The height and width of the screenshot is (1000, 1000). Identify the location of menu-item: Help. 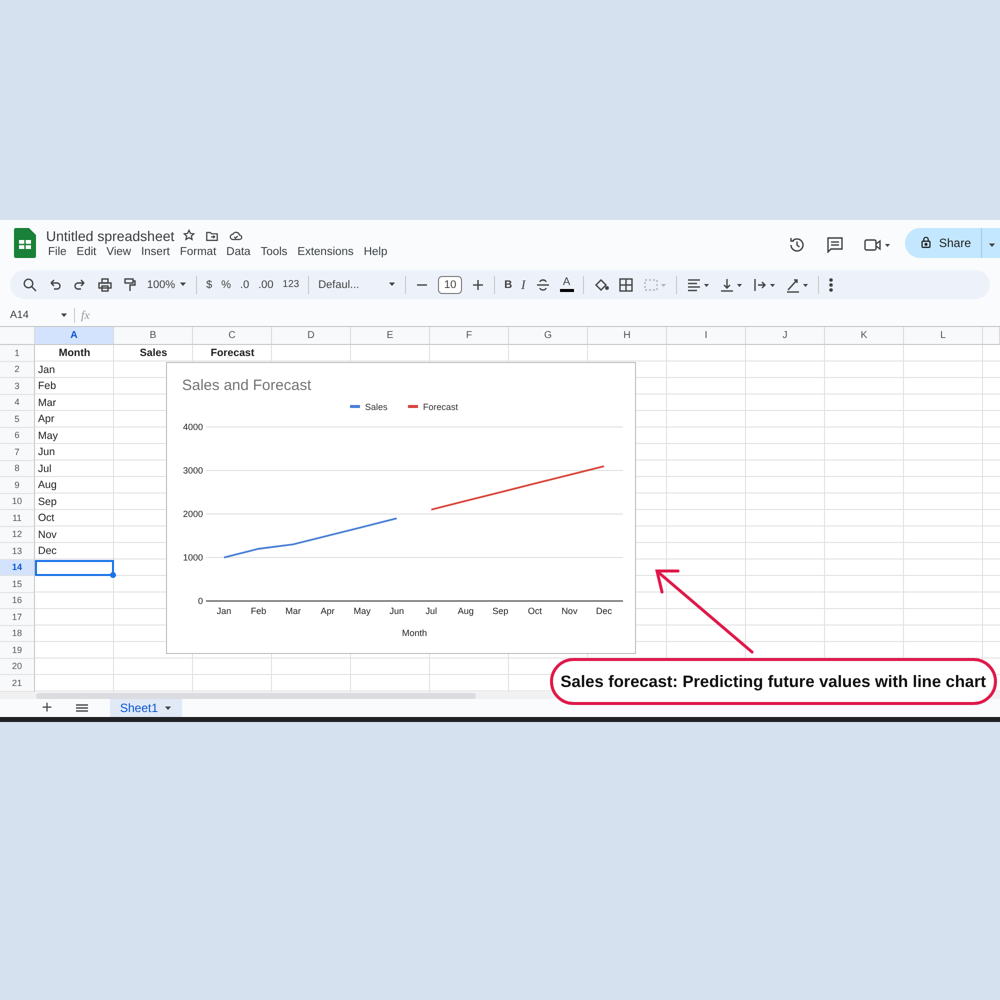
(376, 252).